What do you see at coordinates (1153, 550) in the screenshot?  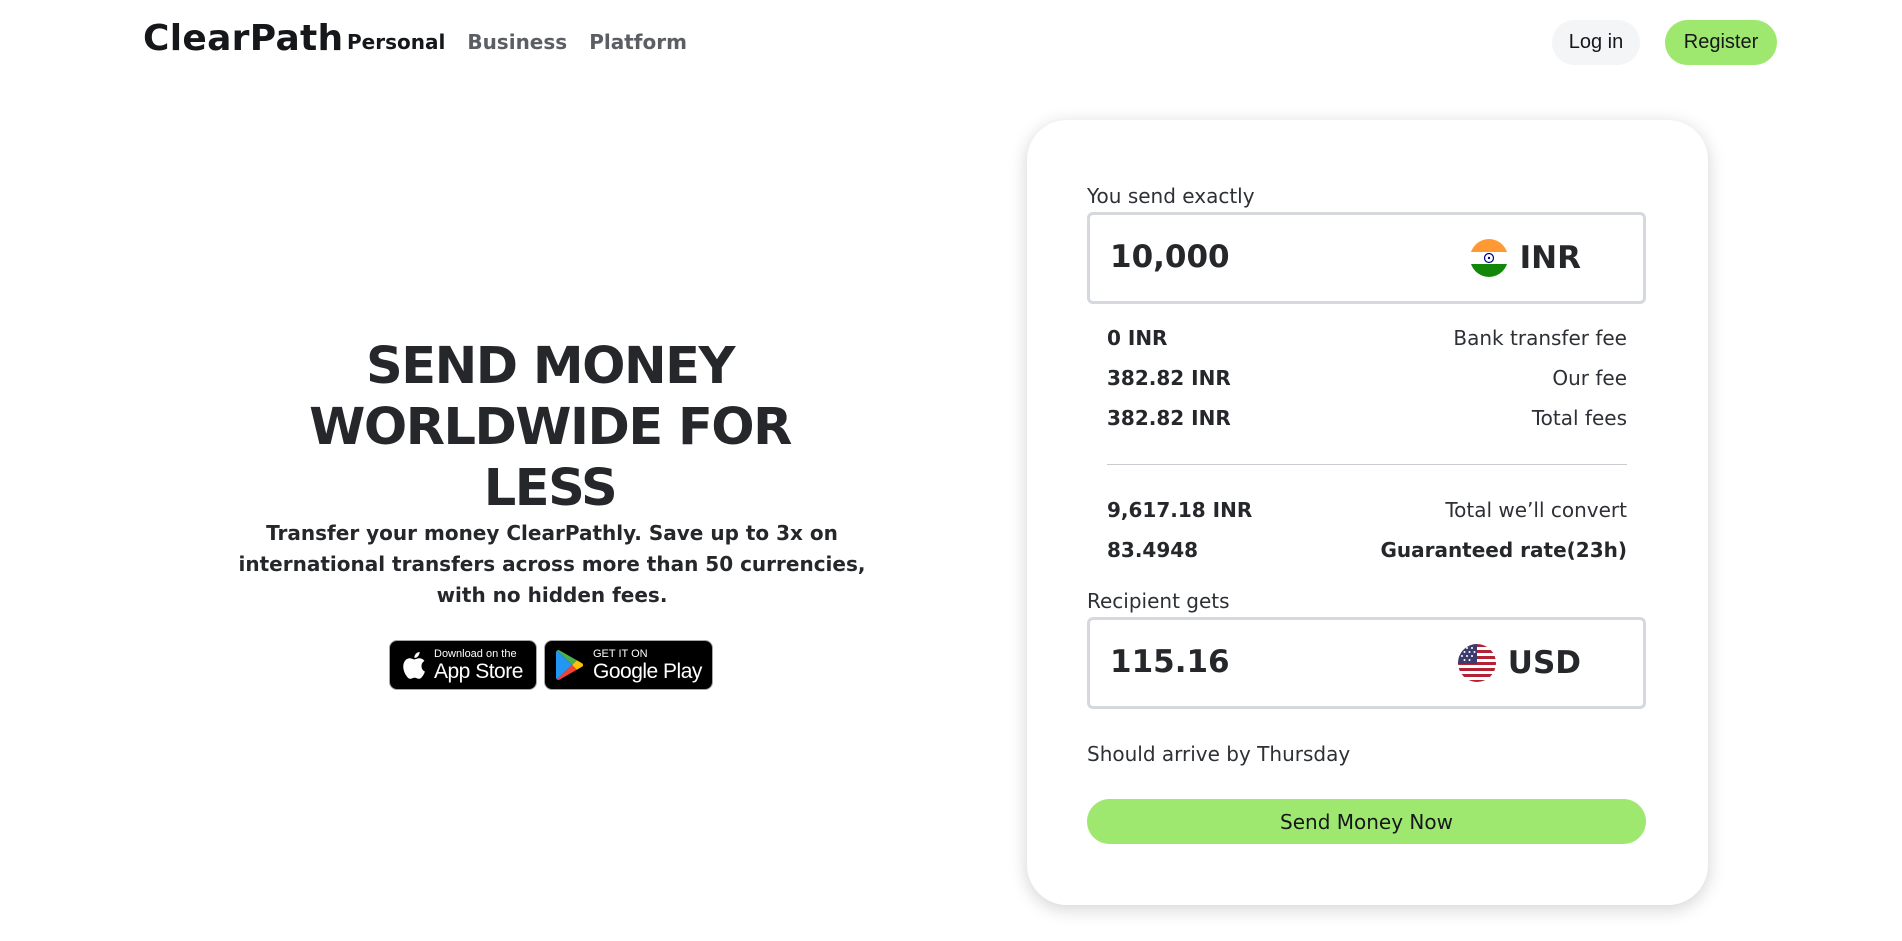 I see `exchange-rate-value: 83.4948` at bounding box center [1153, 550].